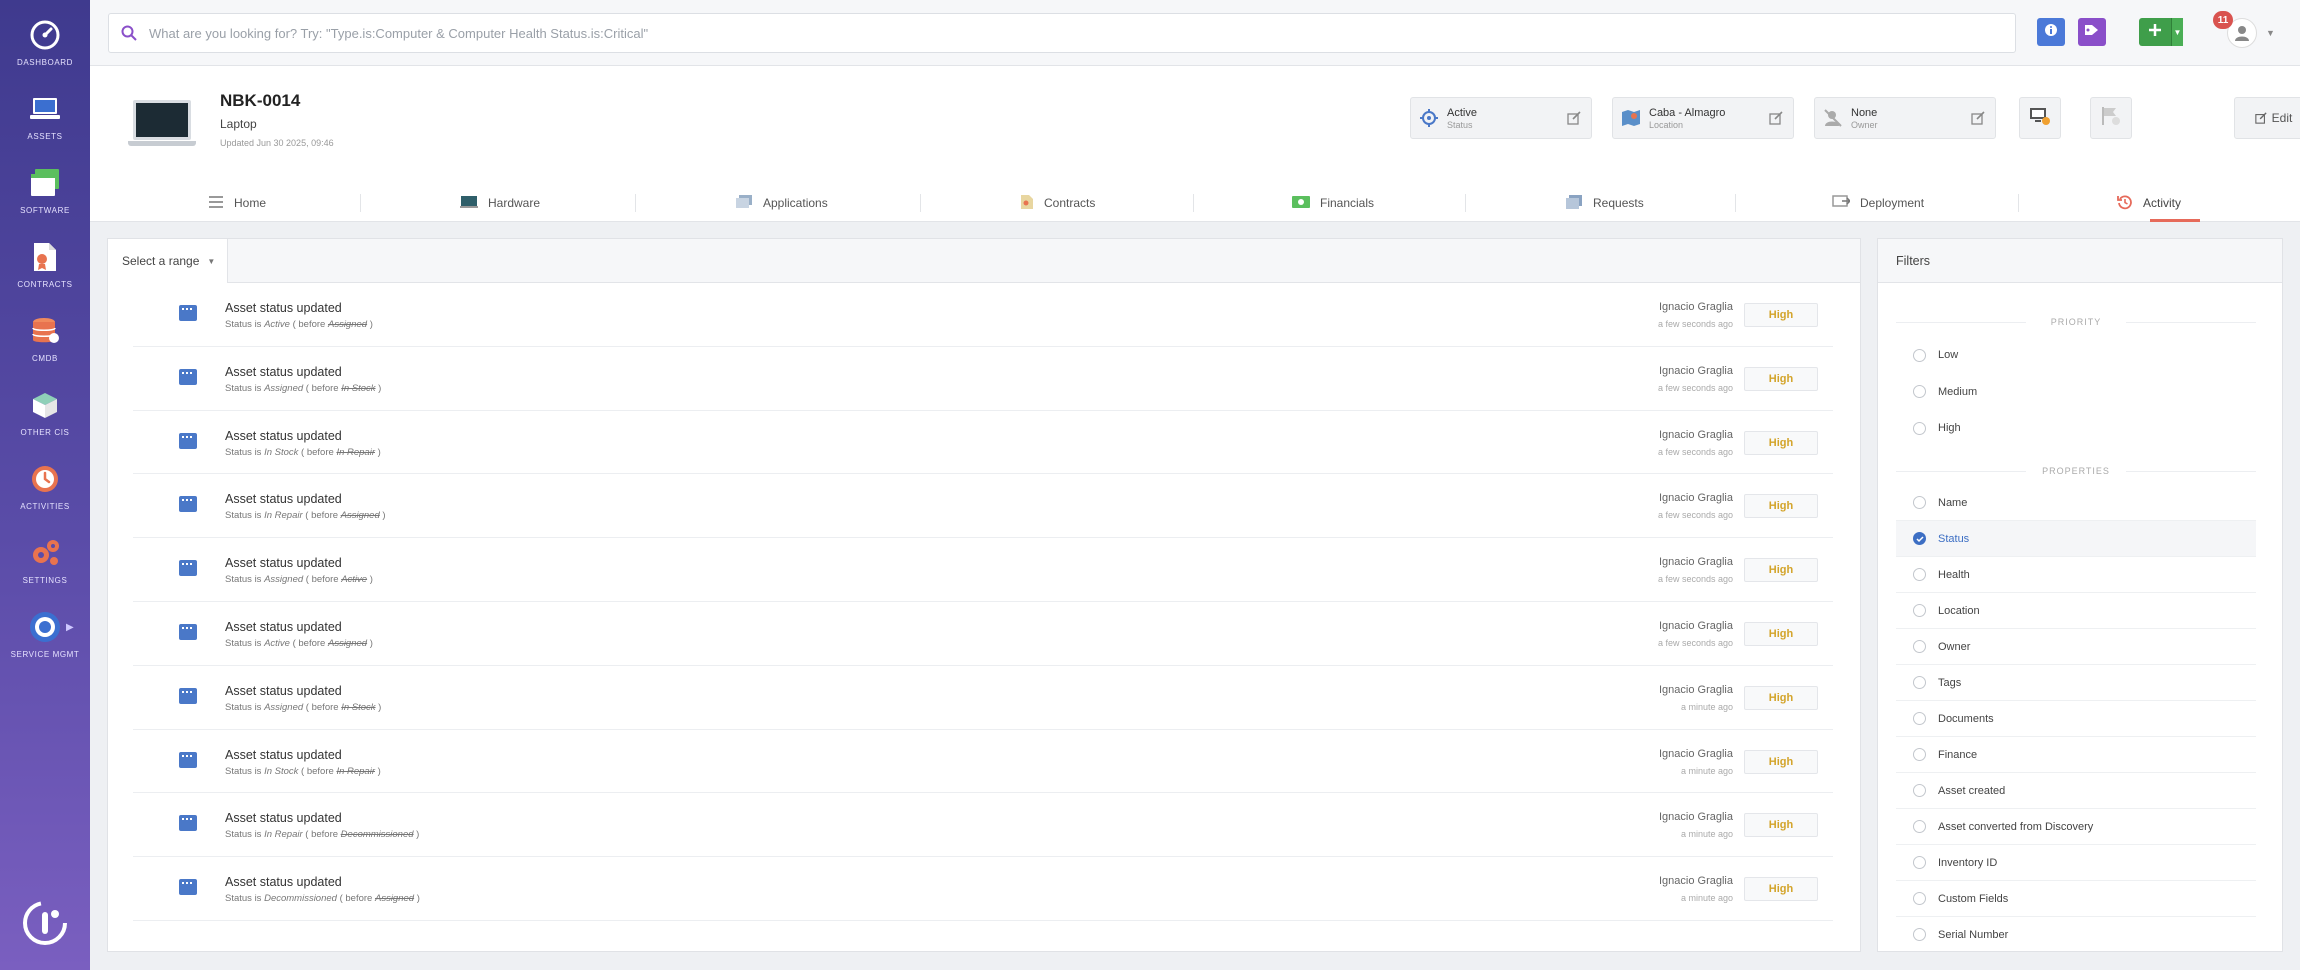 The image size is (2300, 970). I want to click on check-icon, so click(1919, 538).